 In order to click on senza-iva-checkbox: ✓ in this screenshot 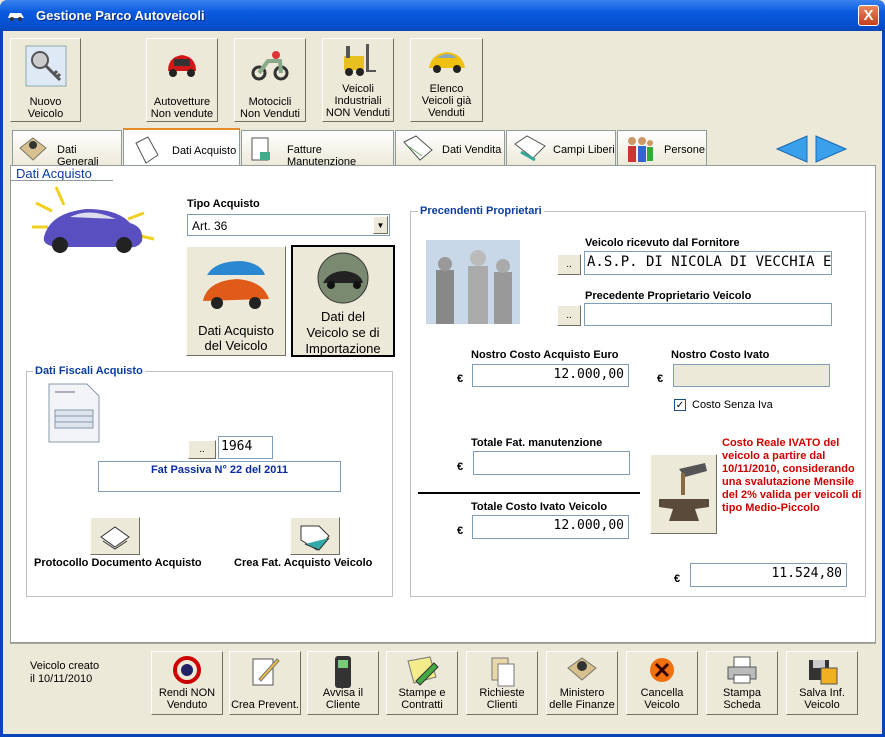, I will do `click(680, 405)`.